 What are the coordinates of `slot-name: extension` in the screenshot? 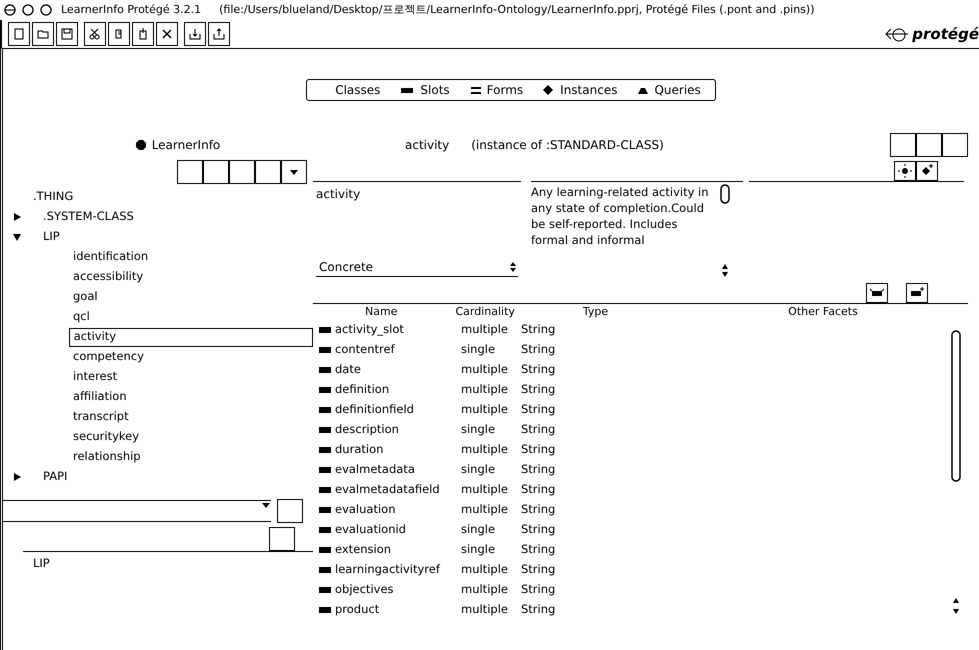 It's located at (398, 550).